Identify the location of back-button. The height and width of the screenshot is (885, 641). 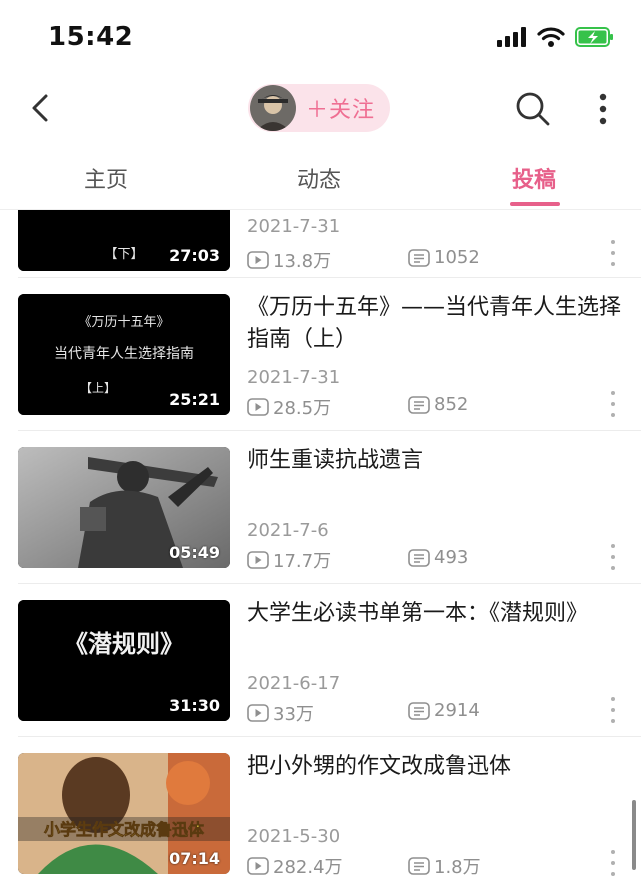
(40, 108).